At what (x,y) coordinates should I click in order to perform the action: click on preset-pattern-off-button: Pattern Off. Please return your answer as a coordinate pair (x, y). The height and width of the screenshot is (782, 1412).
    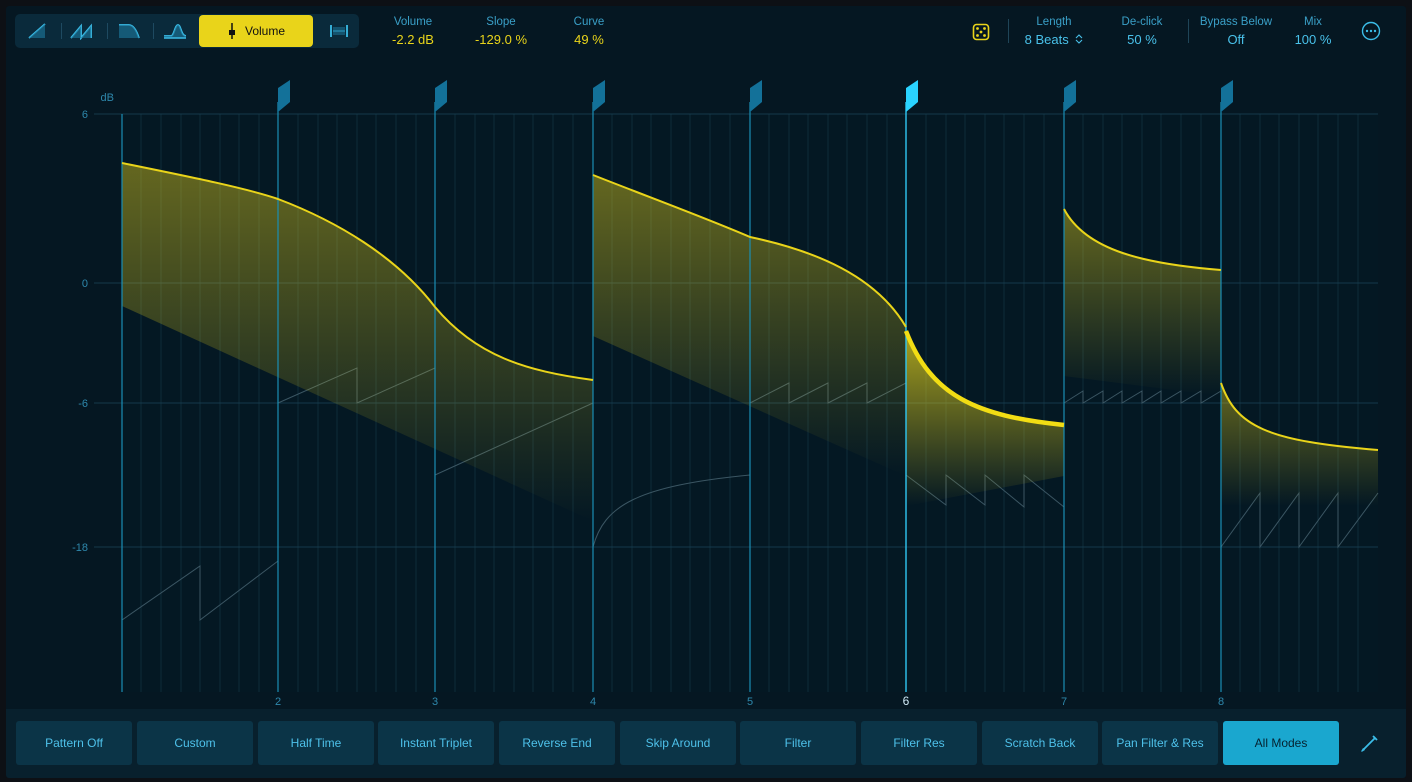
    Looking at the image, I should click on (74, 743).